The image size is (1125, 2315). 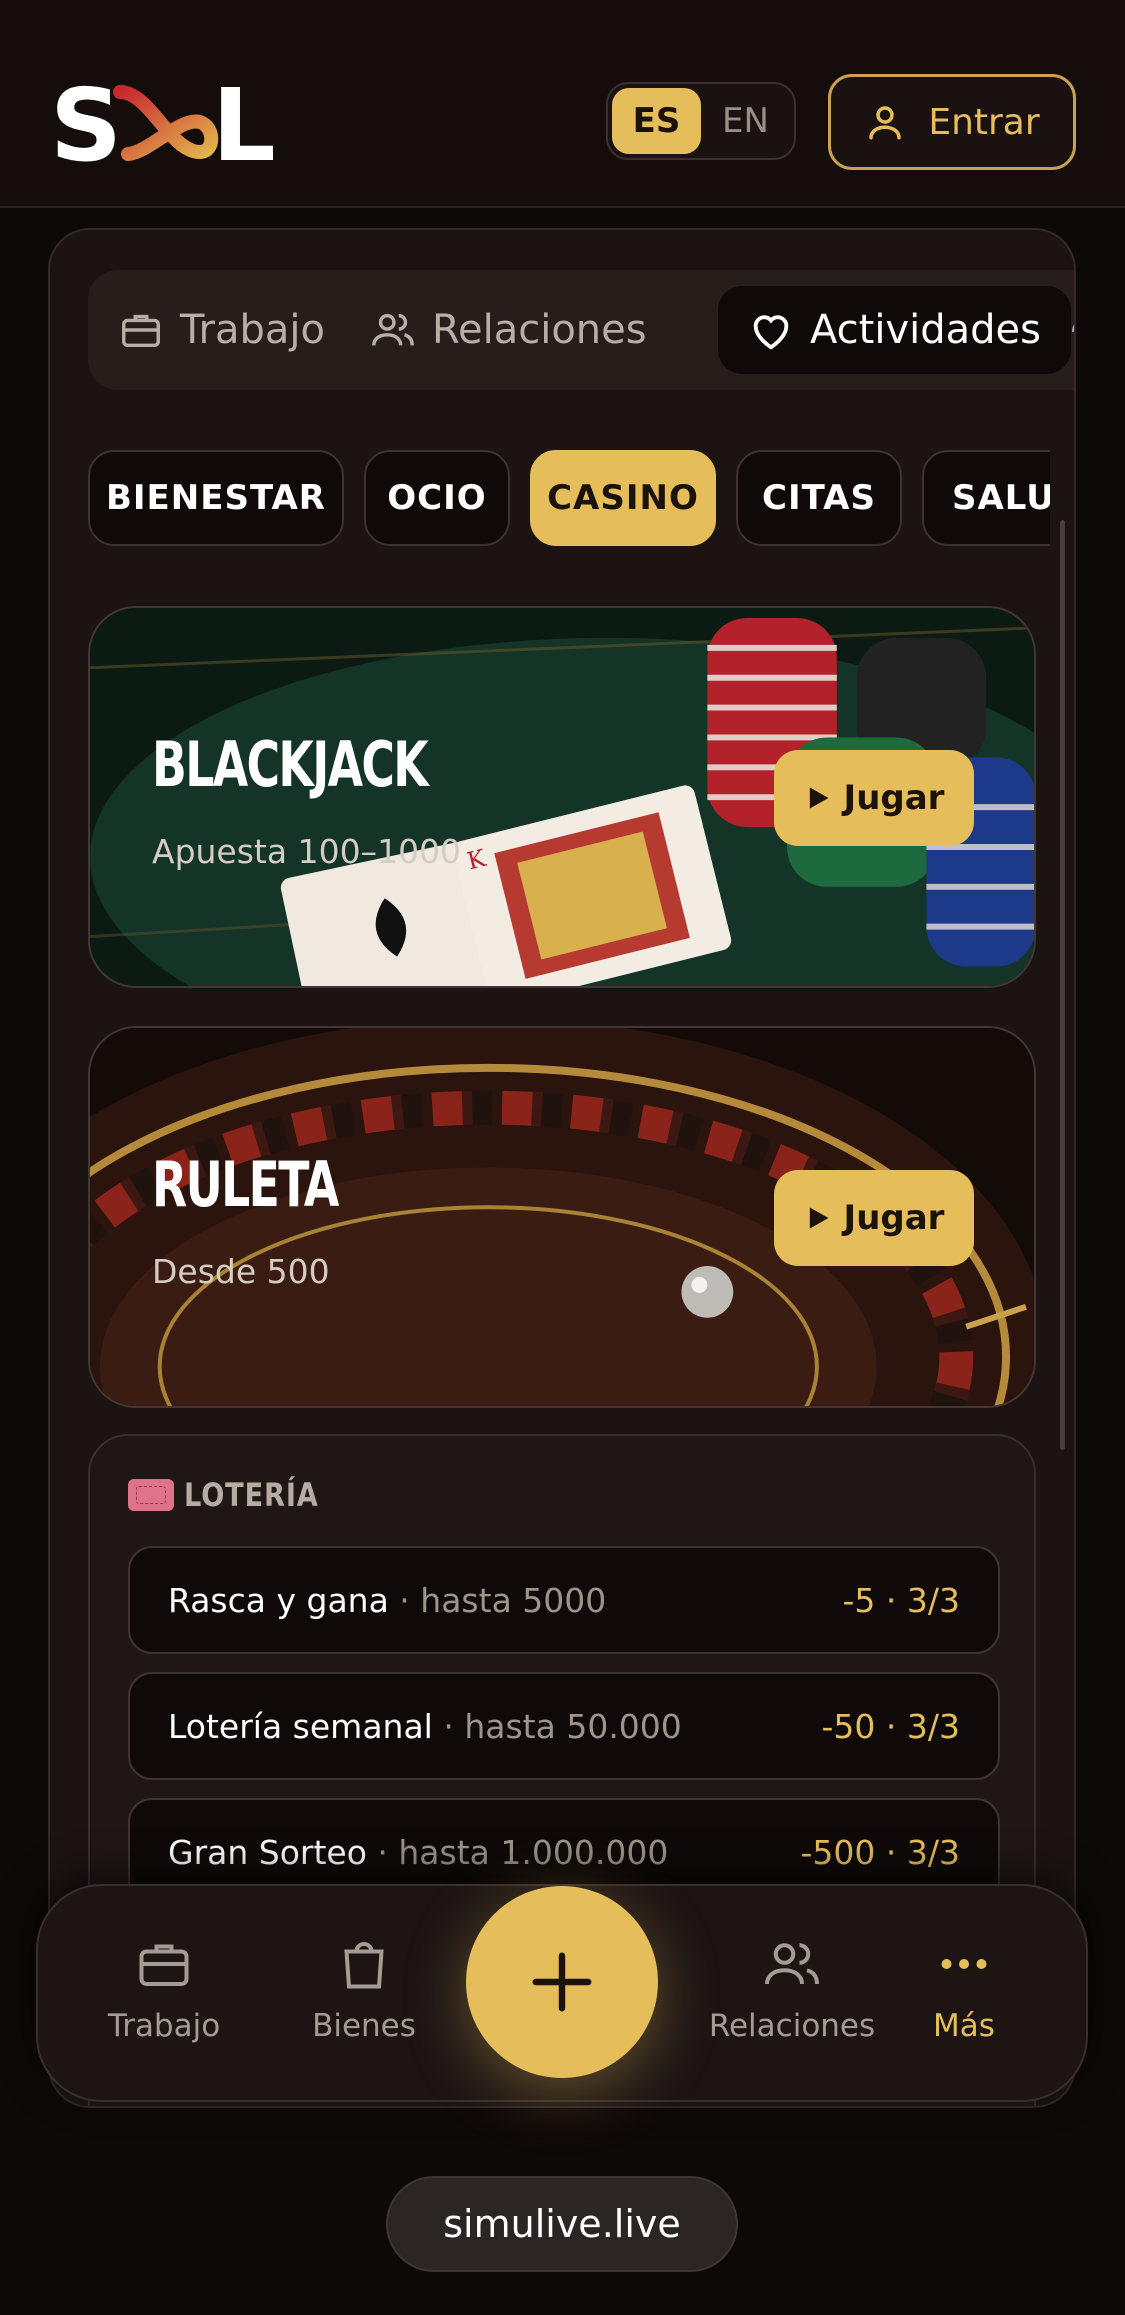 I want to click on browser-url-bar: simulive.live, so click(x=562, y=2224).